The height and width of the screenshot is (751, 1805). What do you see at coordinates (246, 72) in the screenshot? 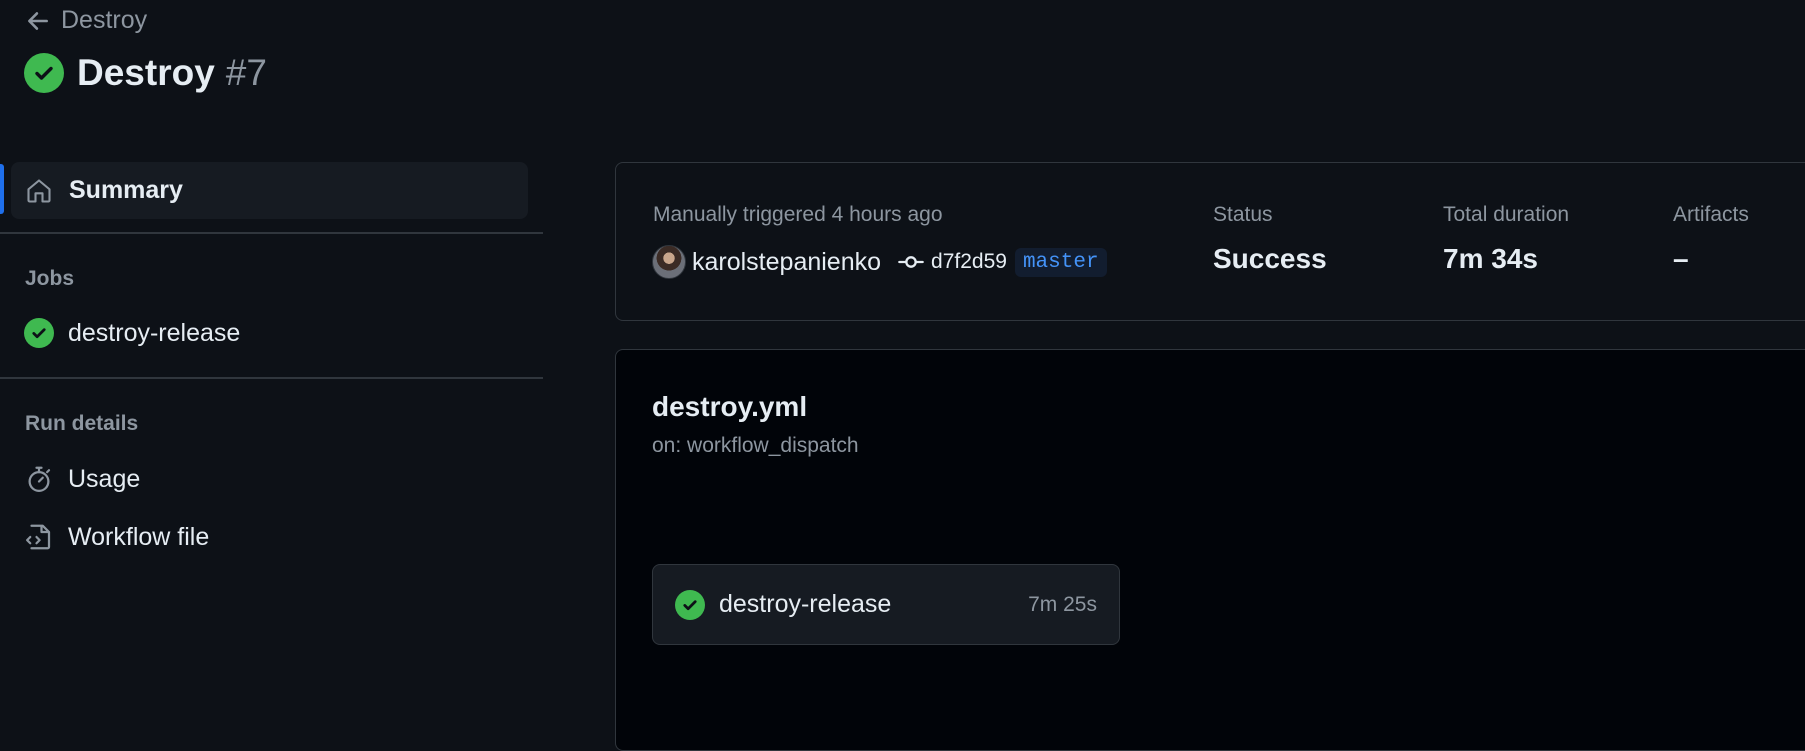
I see `run-number: #7` at bounding box center [246, 72].